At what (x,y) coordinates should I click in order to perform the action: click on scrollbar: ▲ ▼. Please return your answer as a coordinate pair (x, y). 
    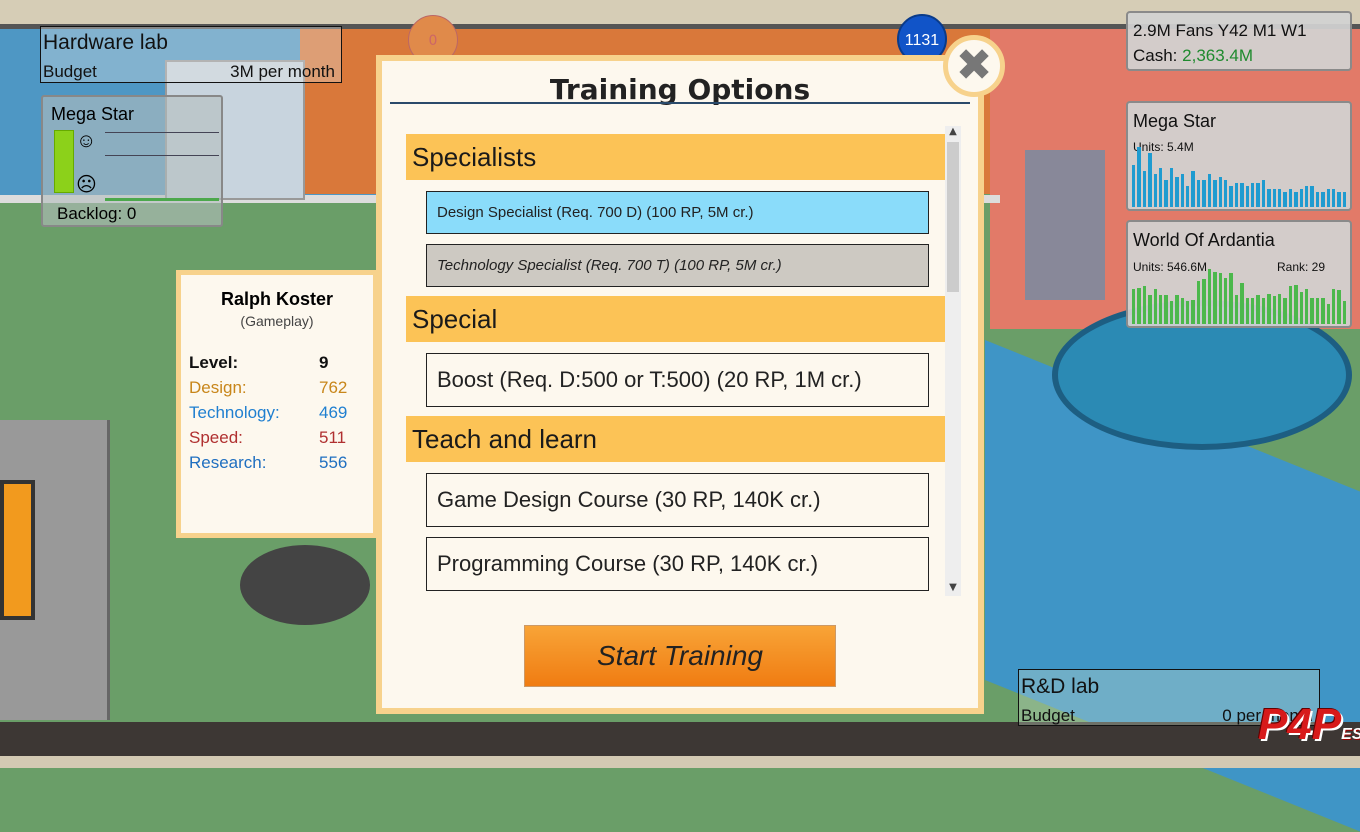
    Looking at the image, I should click on (953, 361).